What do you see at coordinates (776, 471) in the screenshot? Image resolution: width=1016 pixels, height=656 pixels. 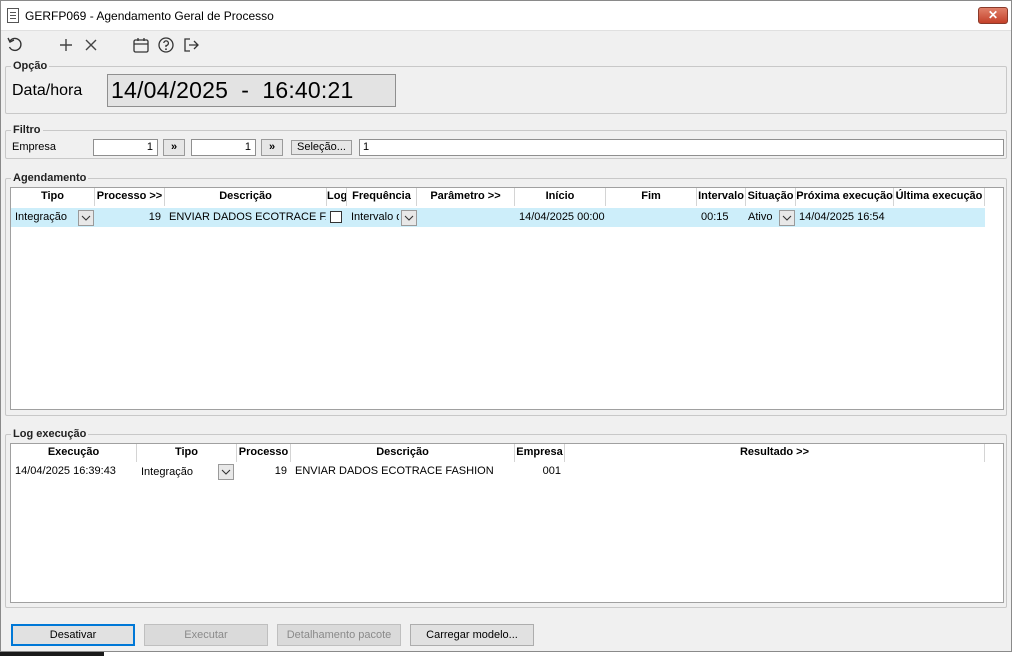 I see `cell-log-resultado` at bounding box center [776, 471].